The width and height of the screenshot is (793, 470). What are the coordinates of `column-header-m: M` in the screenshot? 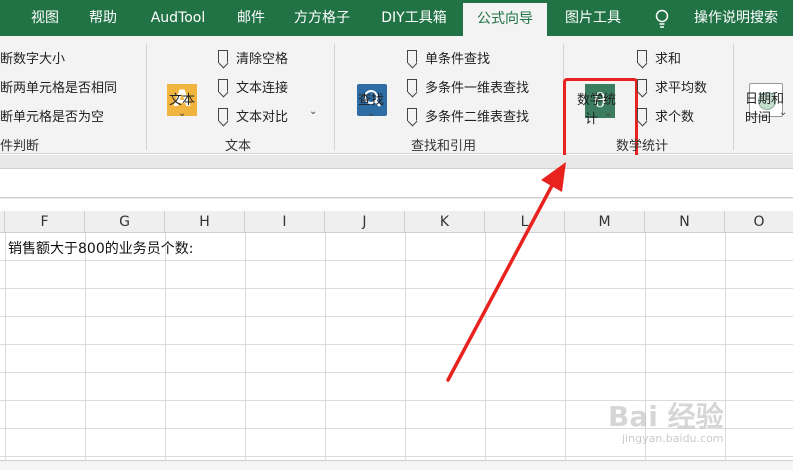 It's located at (605, 222).